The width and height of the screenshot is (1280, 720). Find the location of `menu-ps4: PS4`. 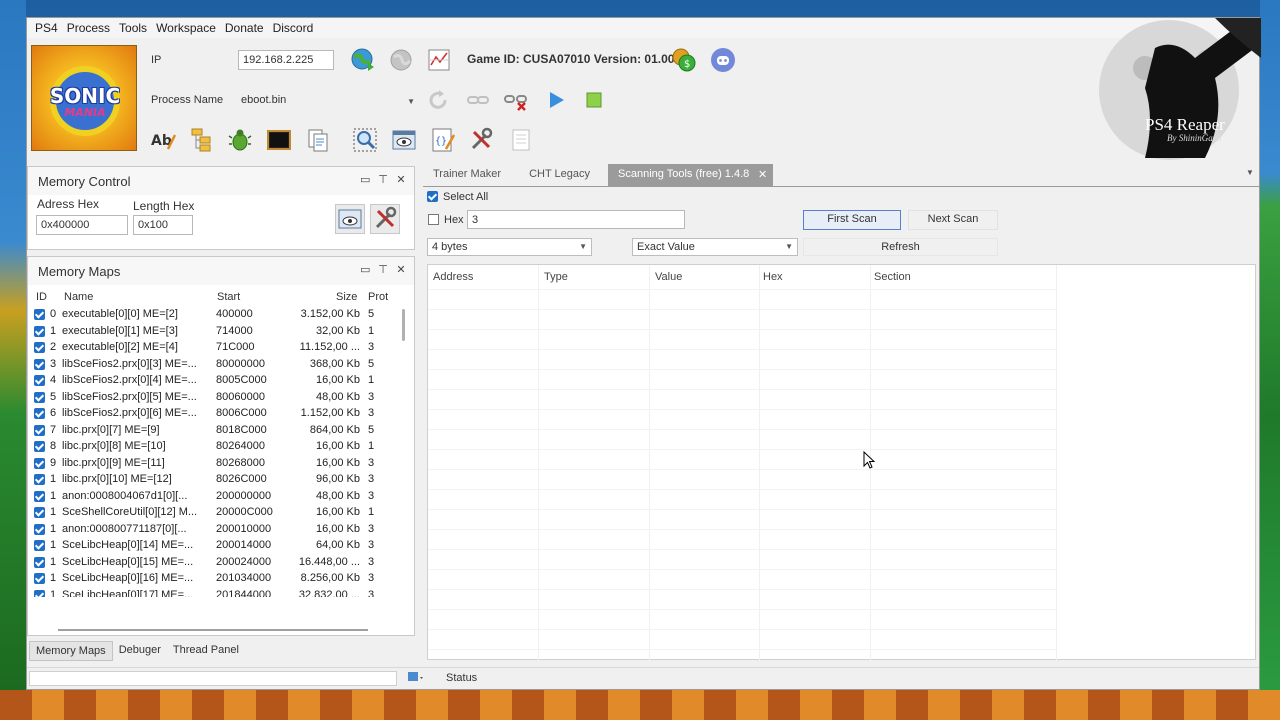

menu-ps4: PS4 is located at coordinates (46, 28).